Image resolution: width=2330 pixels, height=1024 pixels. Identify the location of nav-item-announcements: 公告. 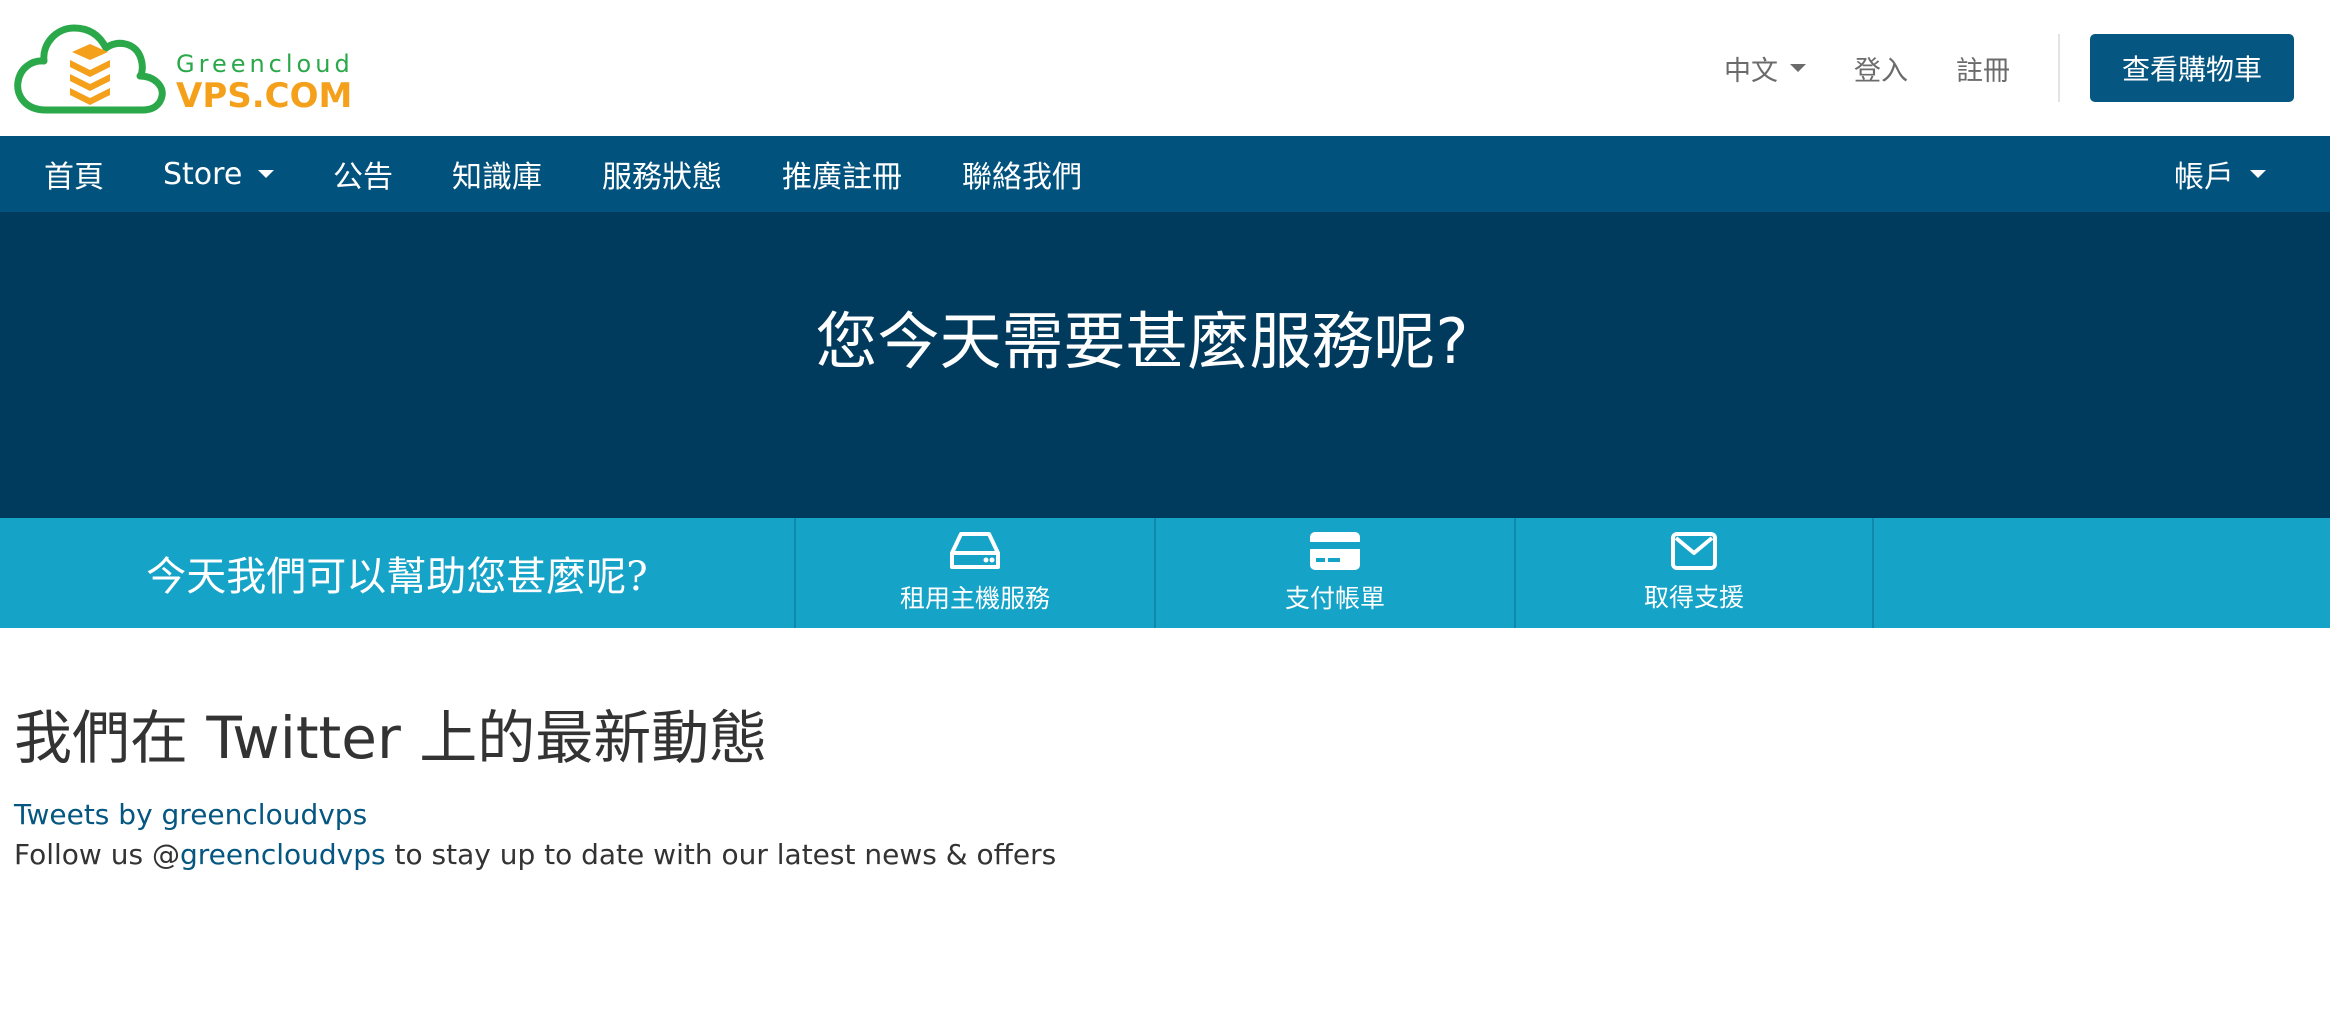
(363, 174).